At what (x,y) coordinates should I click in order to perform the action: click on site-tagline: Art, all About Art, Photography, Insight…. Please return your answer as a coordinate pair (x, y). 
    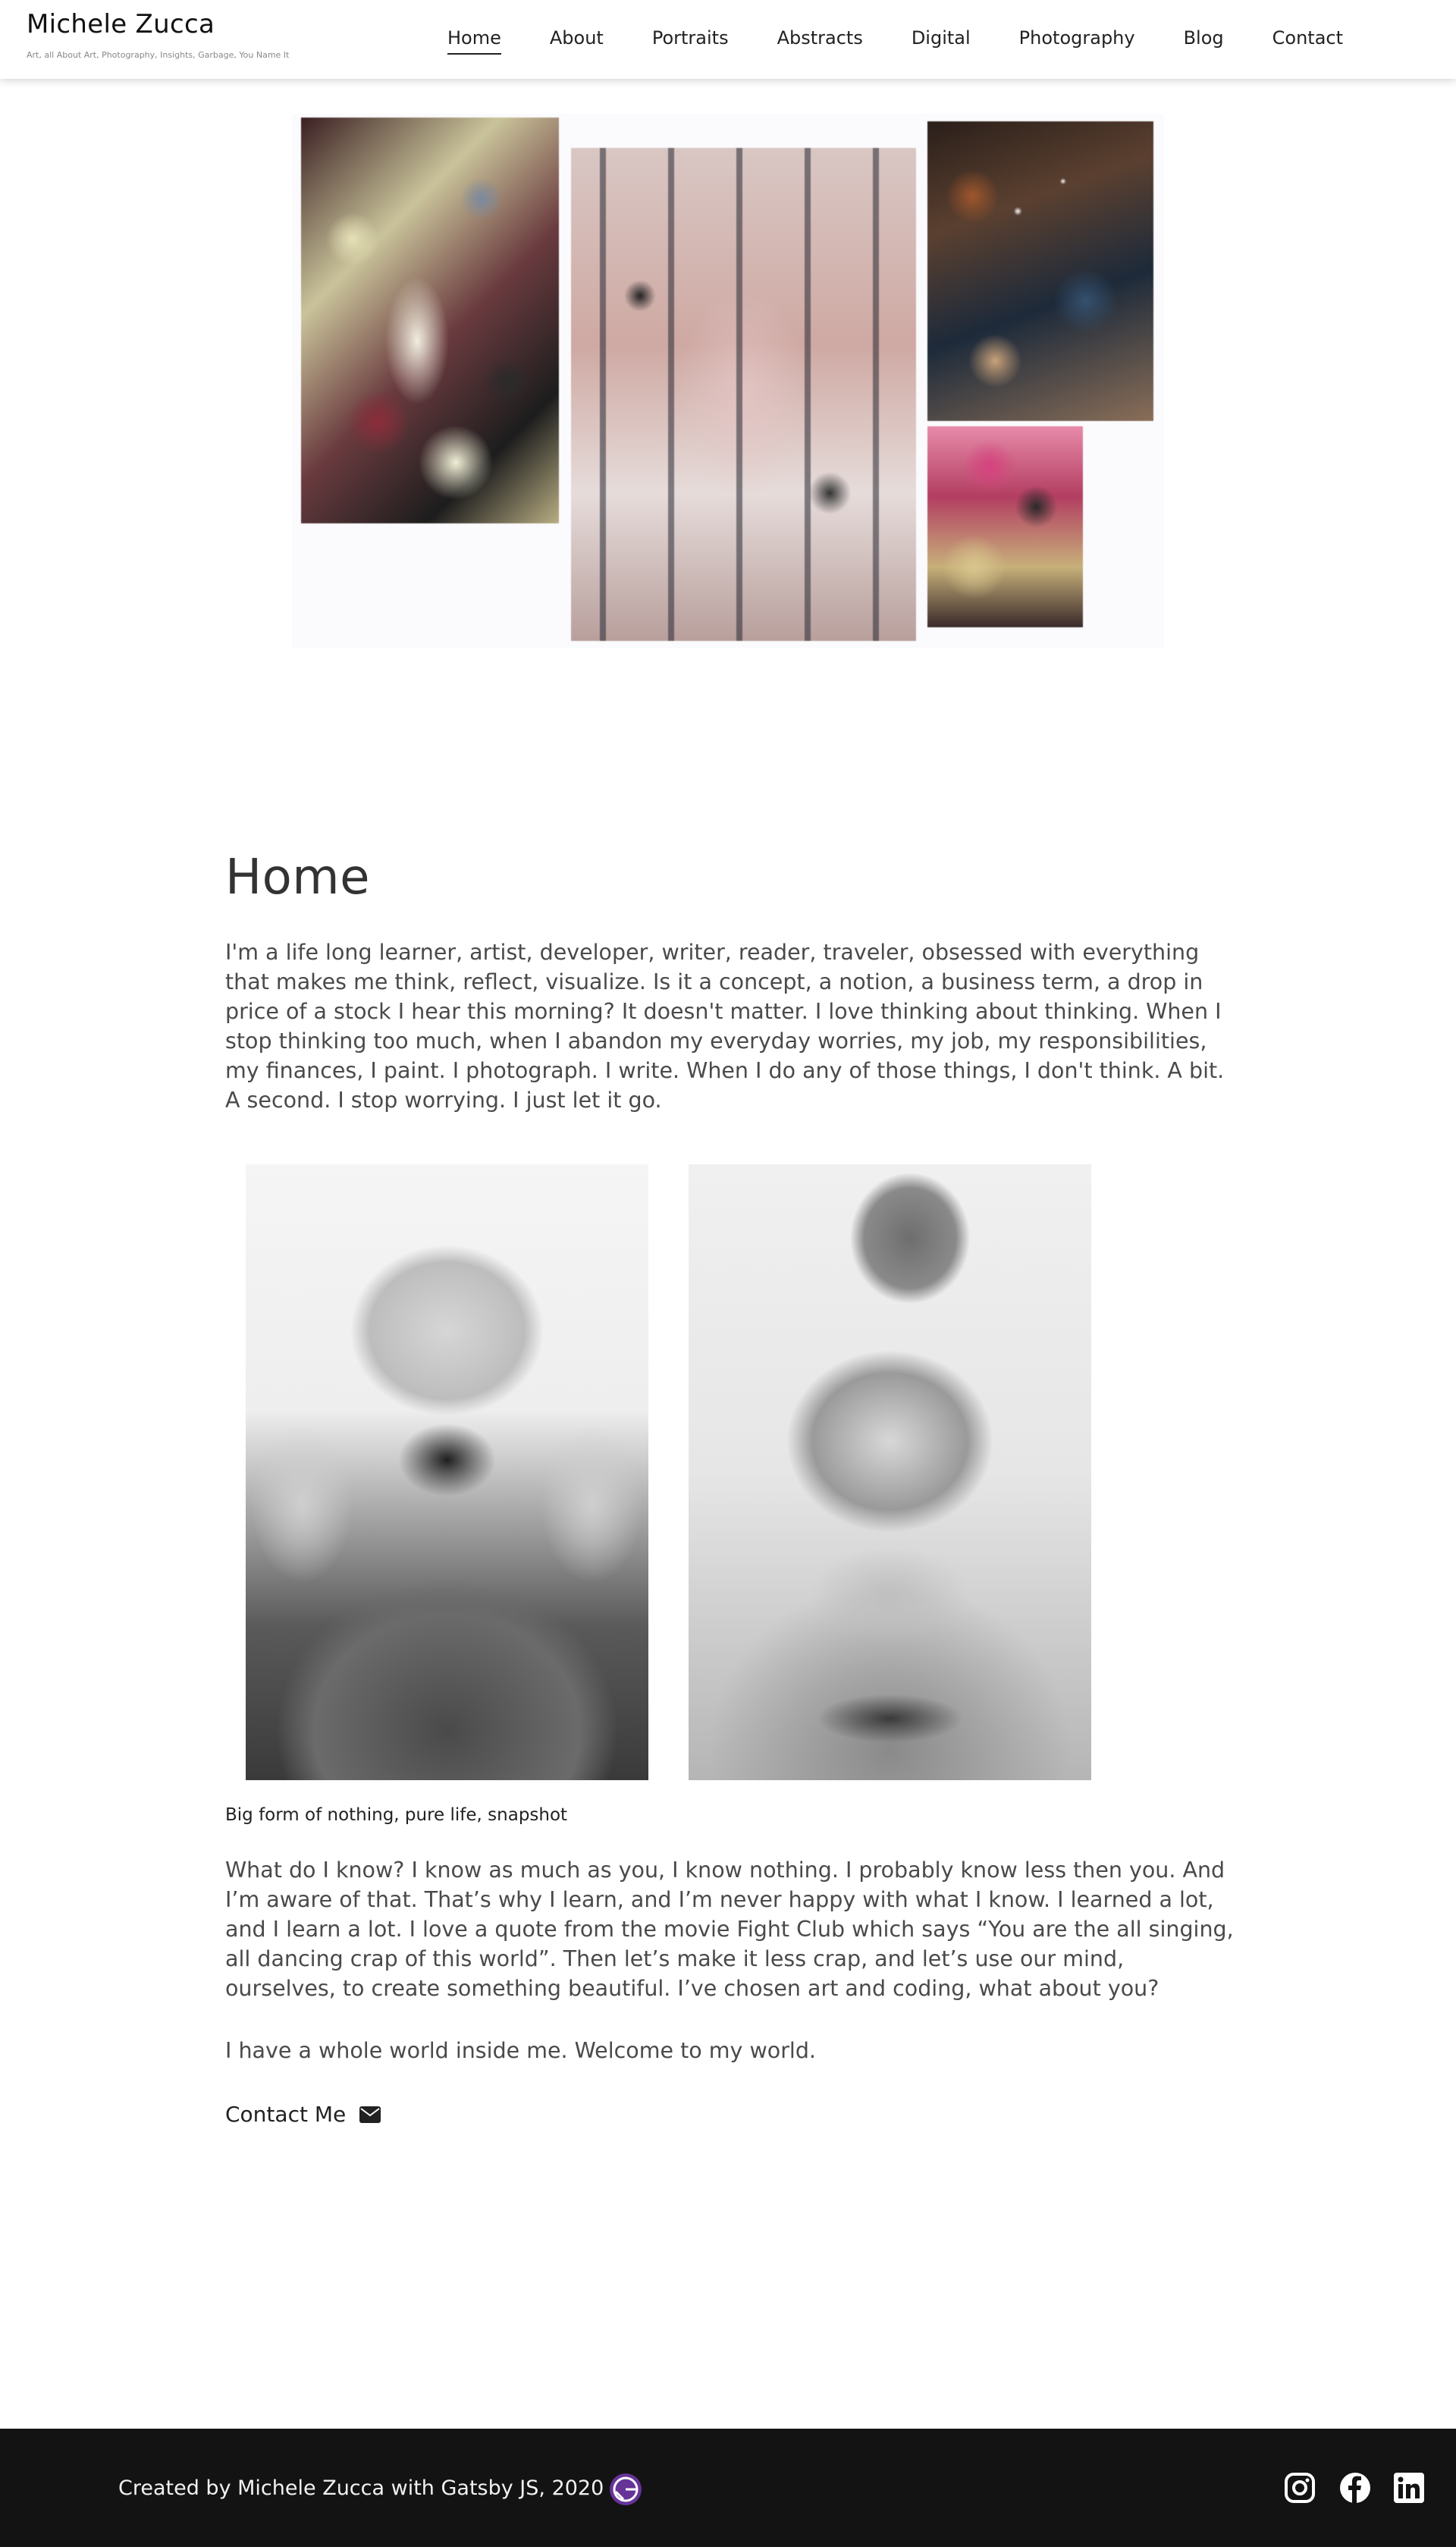
    Looking at the image, I should click on (158, 55).